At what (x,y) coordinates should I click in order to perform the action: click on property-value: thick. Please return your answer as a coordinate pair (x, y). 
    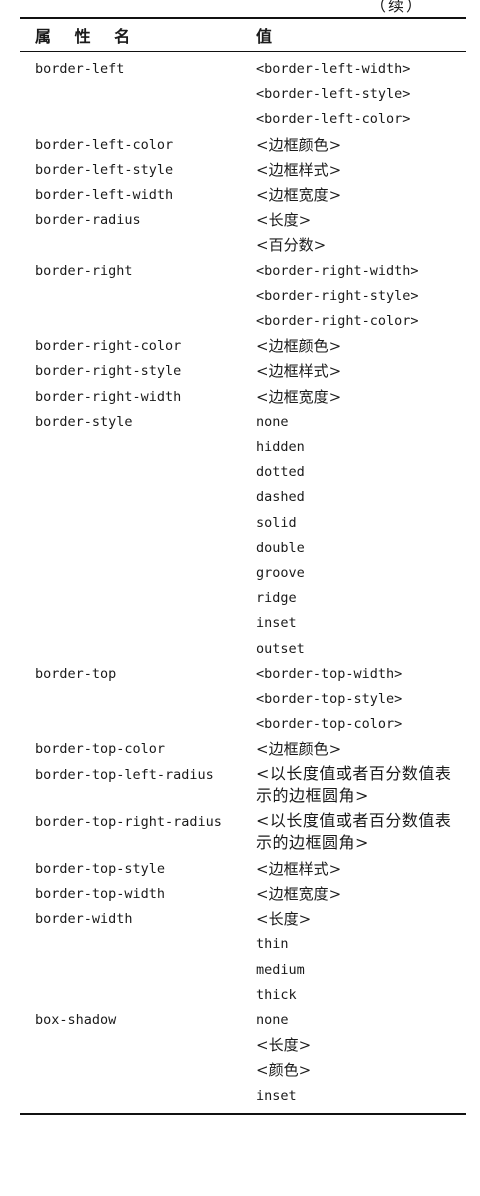
    Looking at the image, I should click on (276, 994).